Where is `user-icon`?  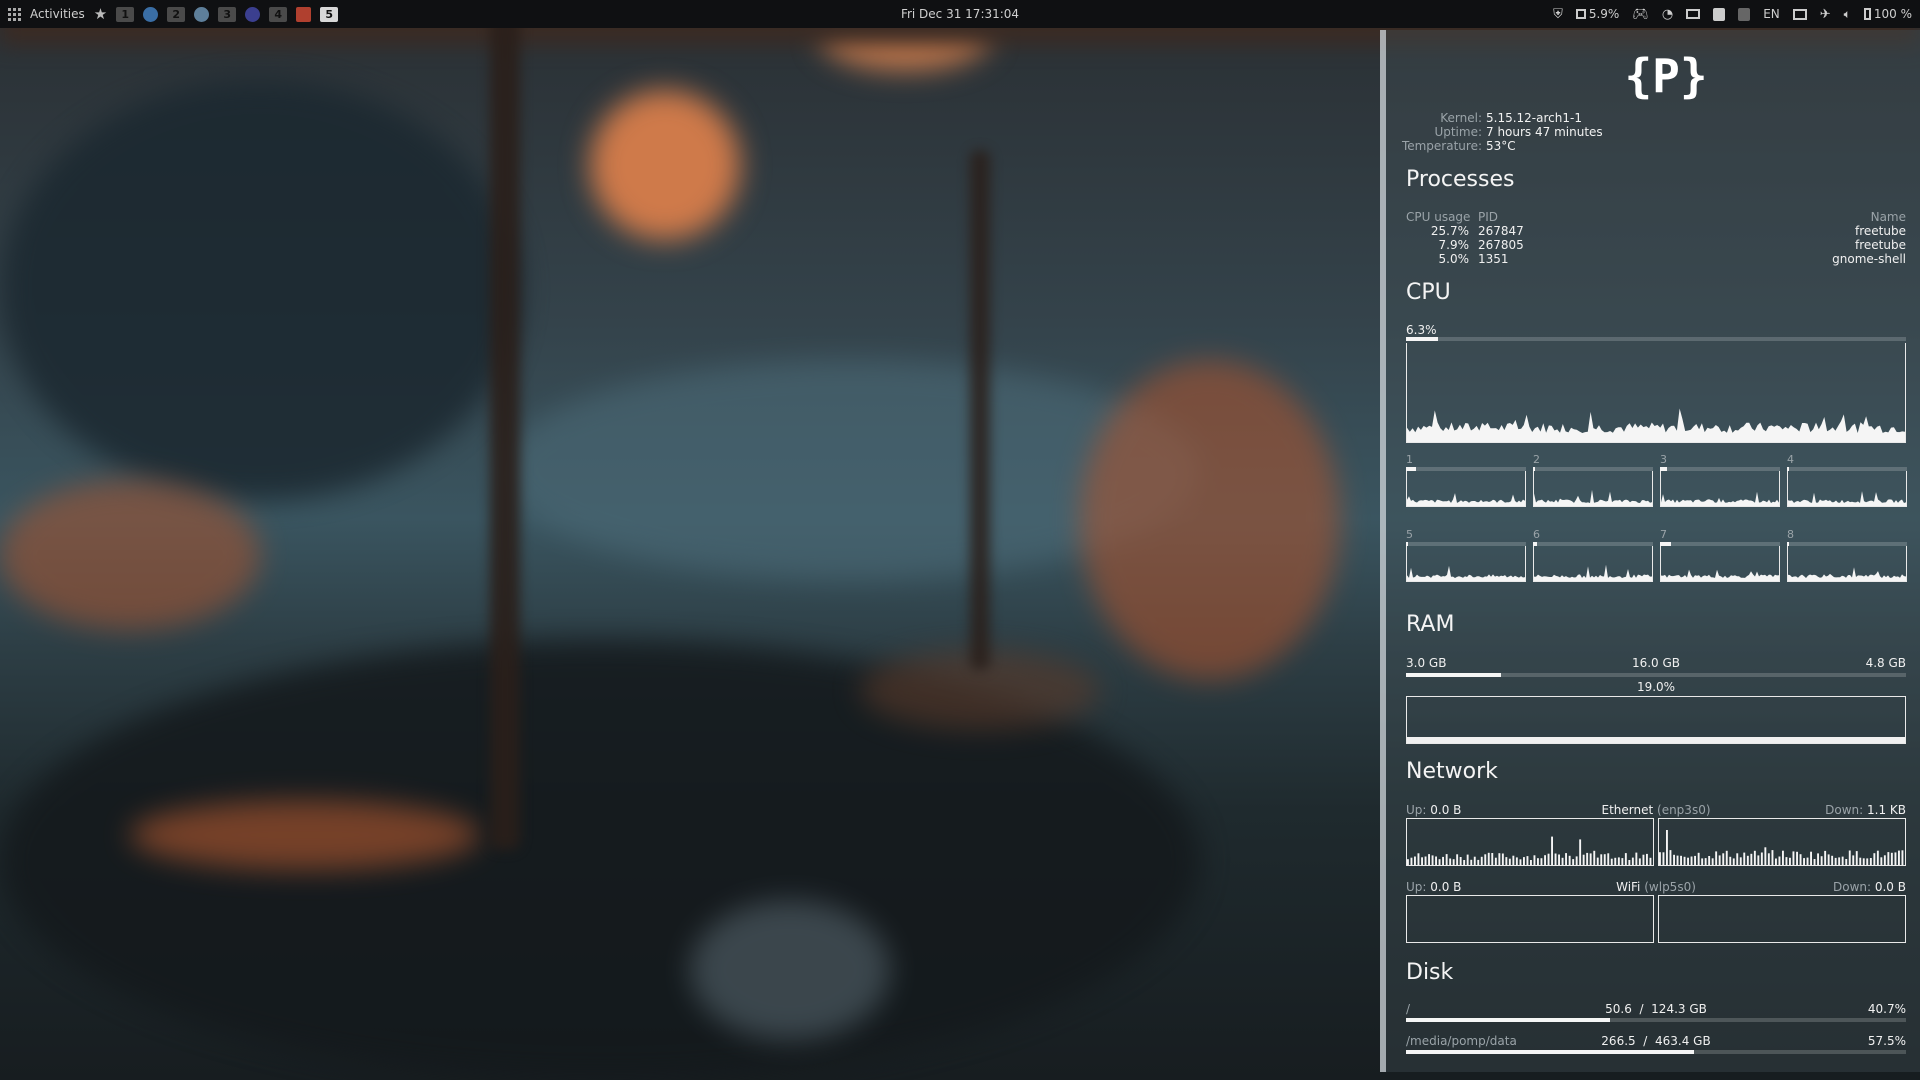
user-icon is located at coordinates (1719, 14).